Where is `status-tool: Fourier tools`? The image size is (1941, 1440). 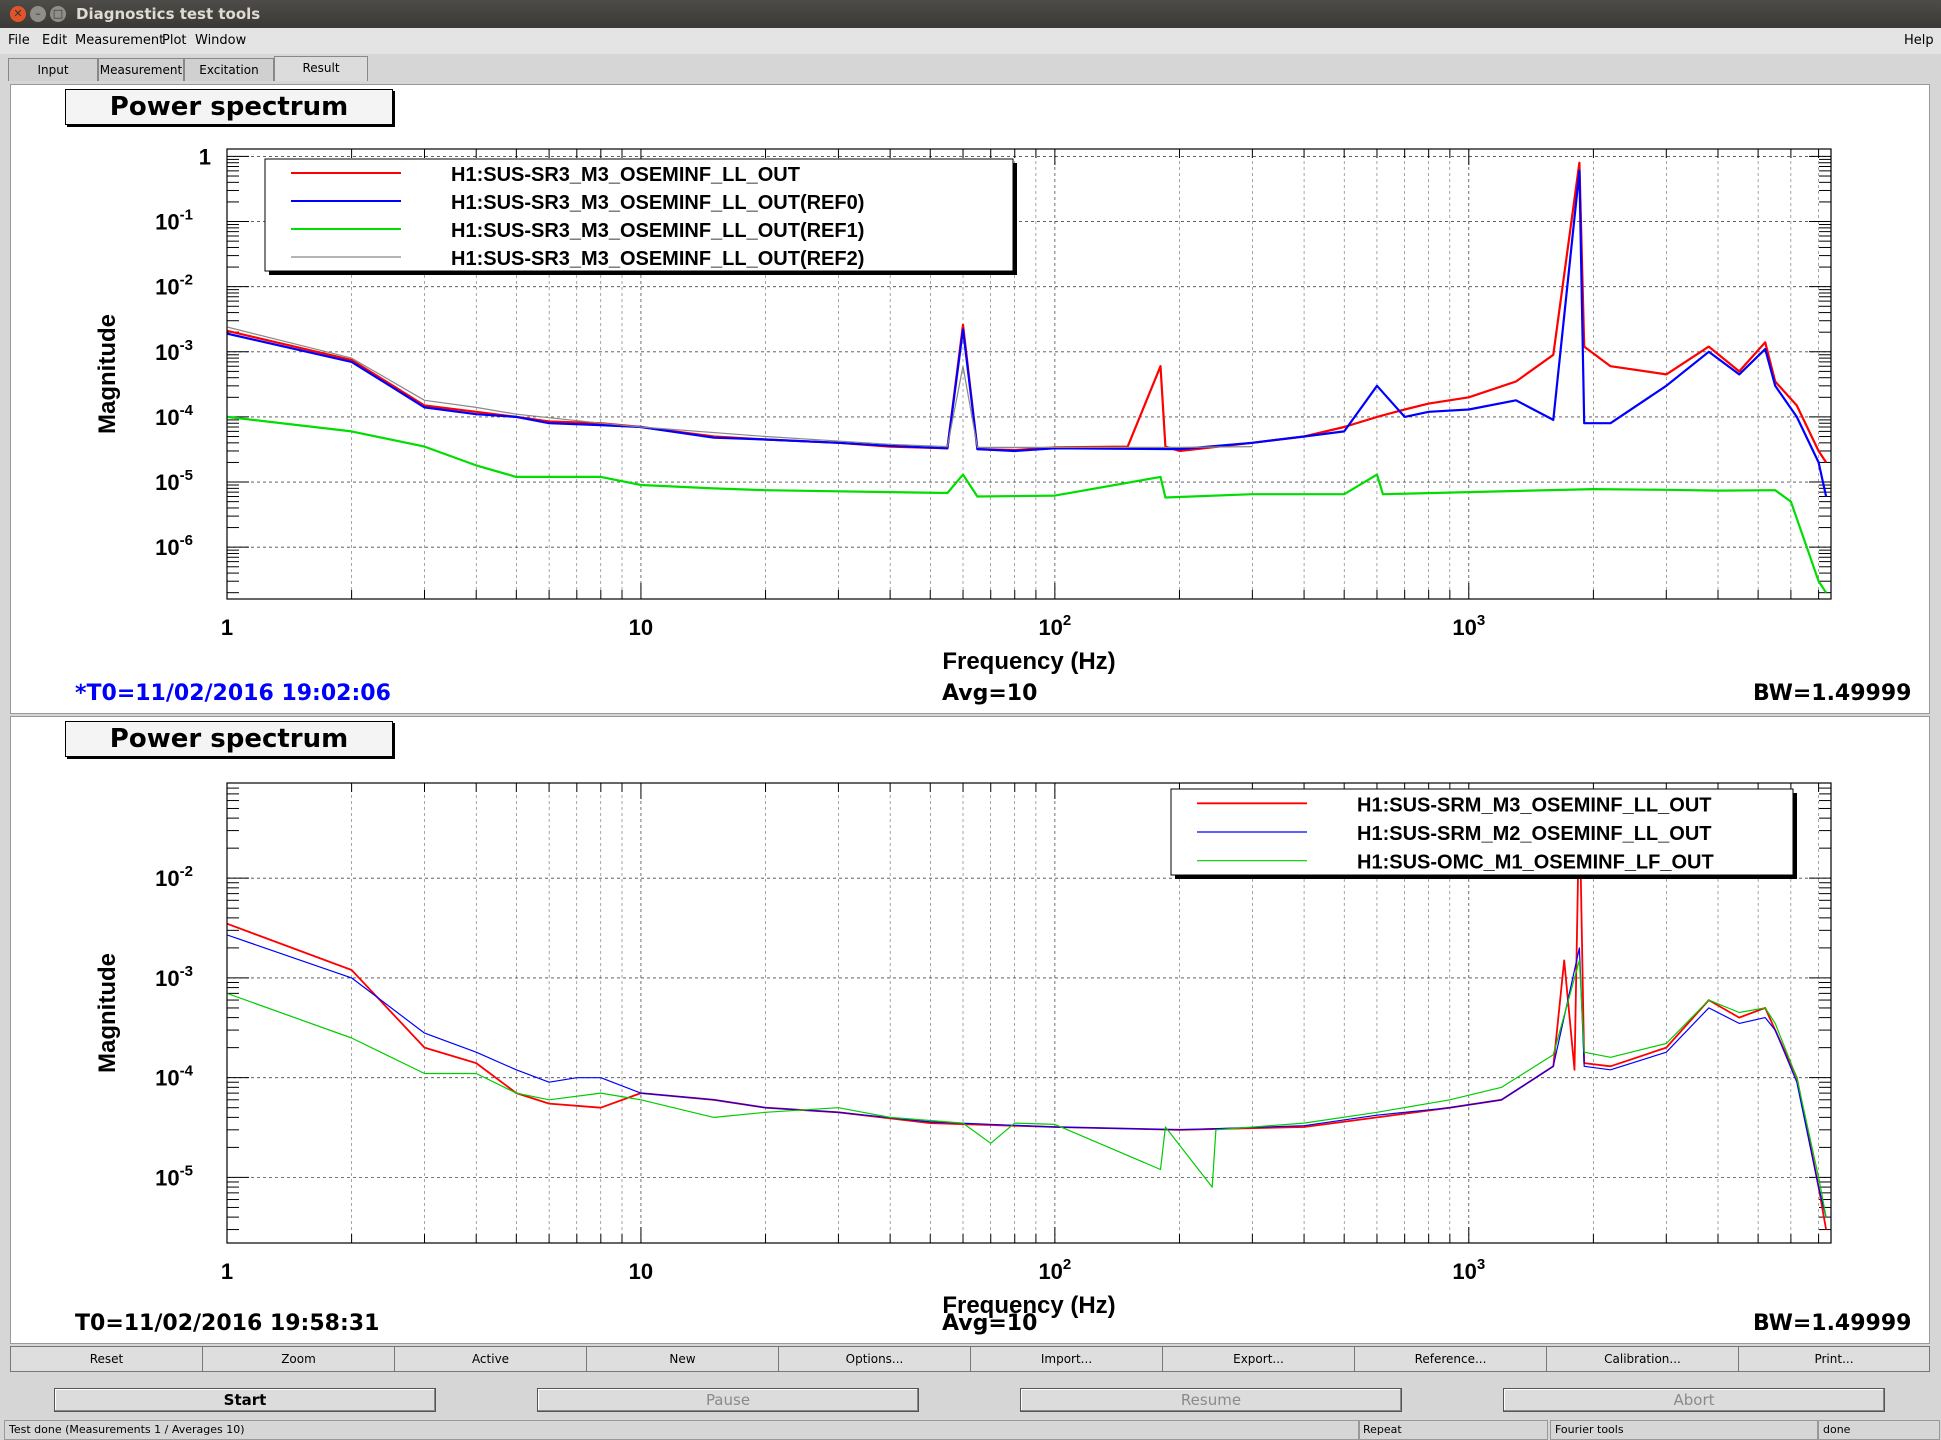
status-tool: Fourier tools is located at coordinates (1684, 1430).